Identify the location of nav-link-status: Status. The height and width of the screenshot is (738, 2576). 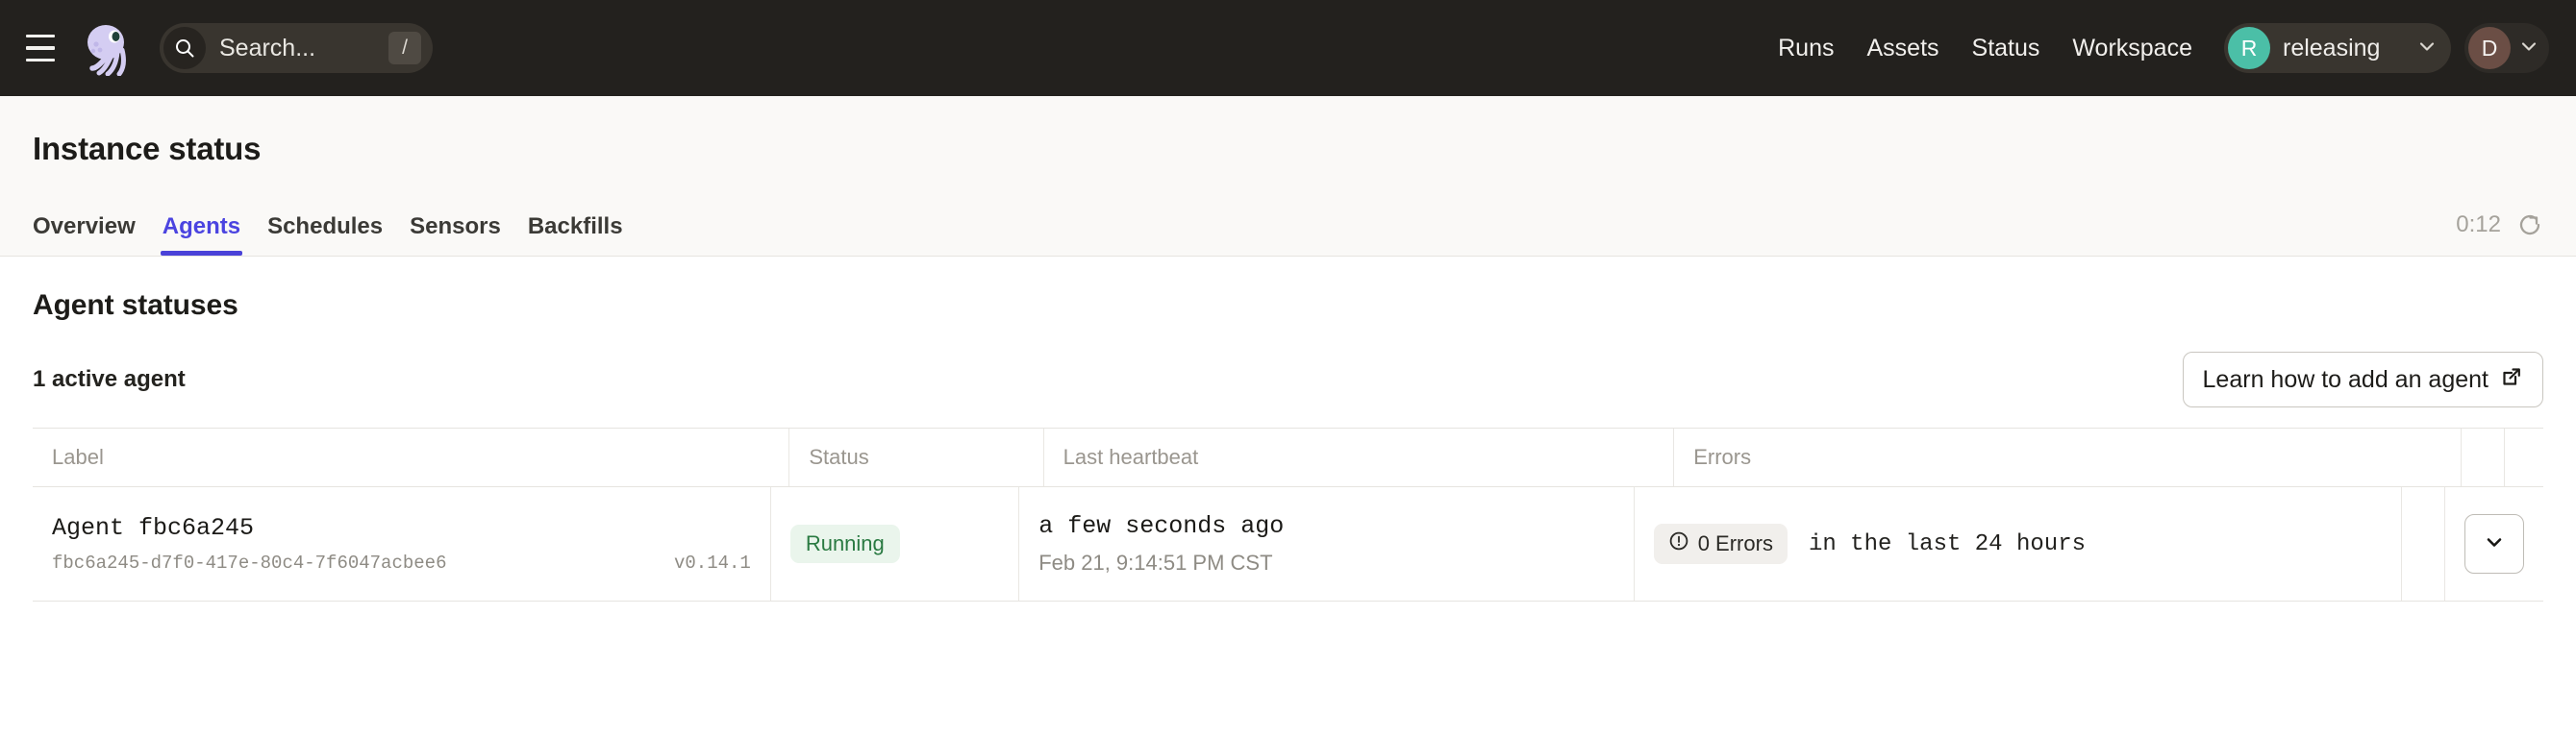
(2006, 49).